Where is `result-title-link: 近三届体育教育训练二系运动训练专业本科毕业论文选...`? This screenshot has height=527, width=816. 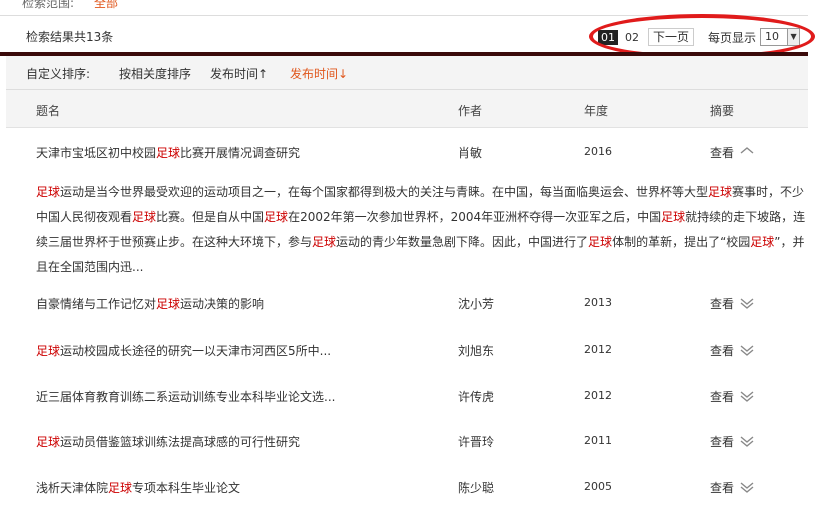 result-title-link: 近三届体育教育训练二系运动训练专业本科毕业论文选... is located at coordinates (185, 396).